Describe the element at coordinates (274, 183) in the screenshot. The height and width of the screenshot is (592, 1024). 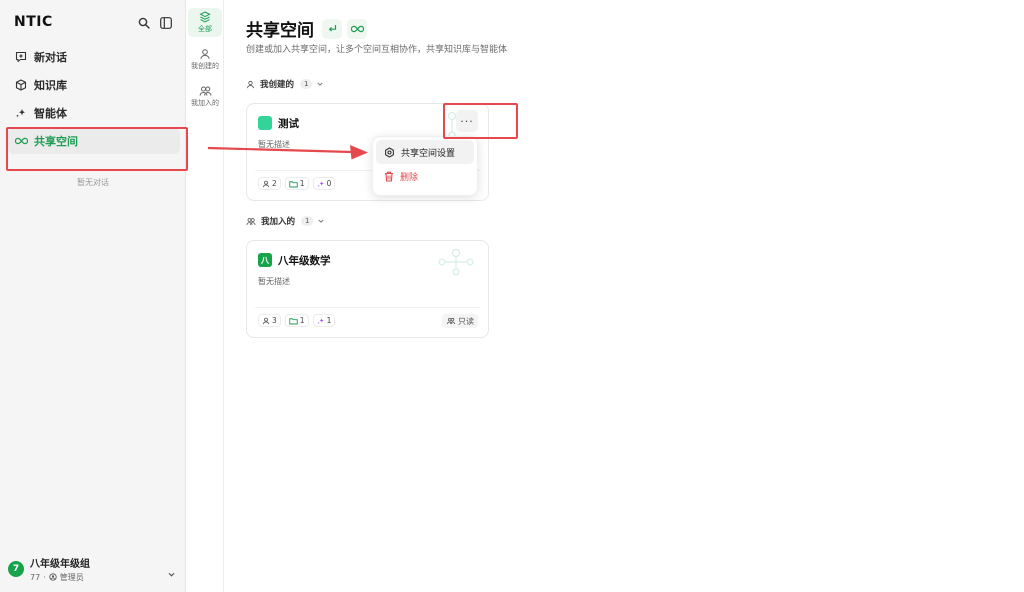
I see `member-count-value: 2` at that location.